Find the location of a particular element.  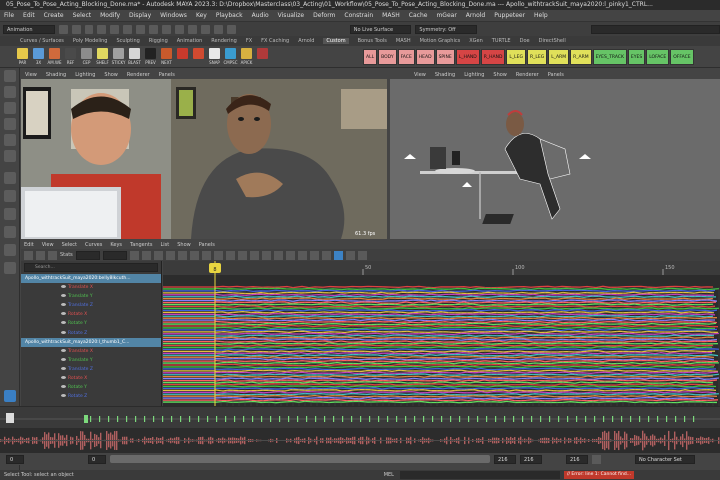

picker-offace: OFFACE is located at coordinates (682, 56).